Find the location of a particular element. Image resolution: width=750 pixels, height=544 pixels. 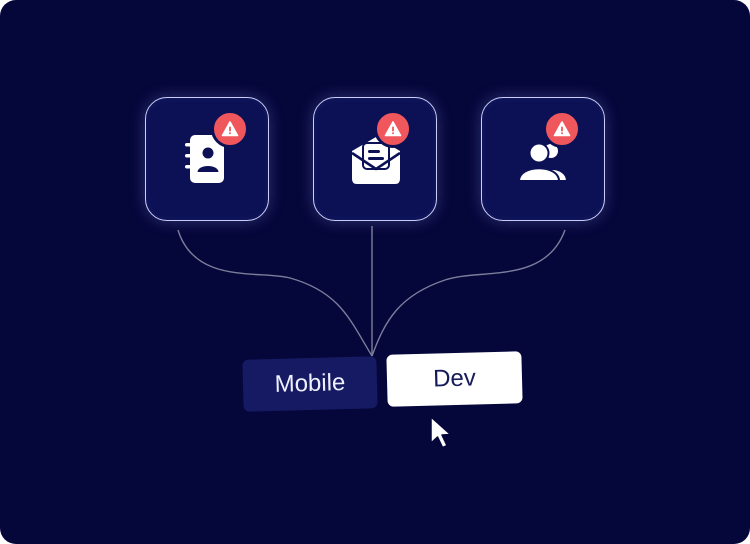

dev-chip: Dev is located at coordinates (454, 379).